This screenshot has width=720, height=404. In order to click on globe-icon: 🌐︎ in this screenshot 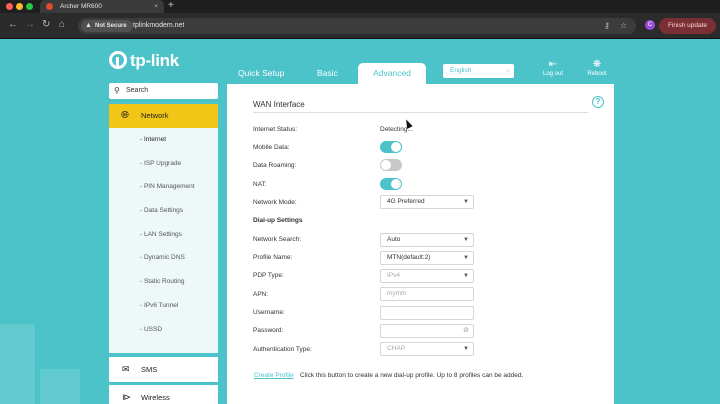, I will do `click(125, 115)`.